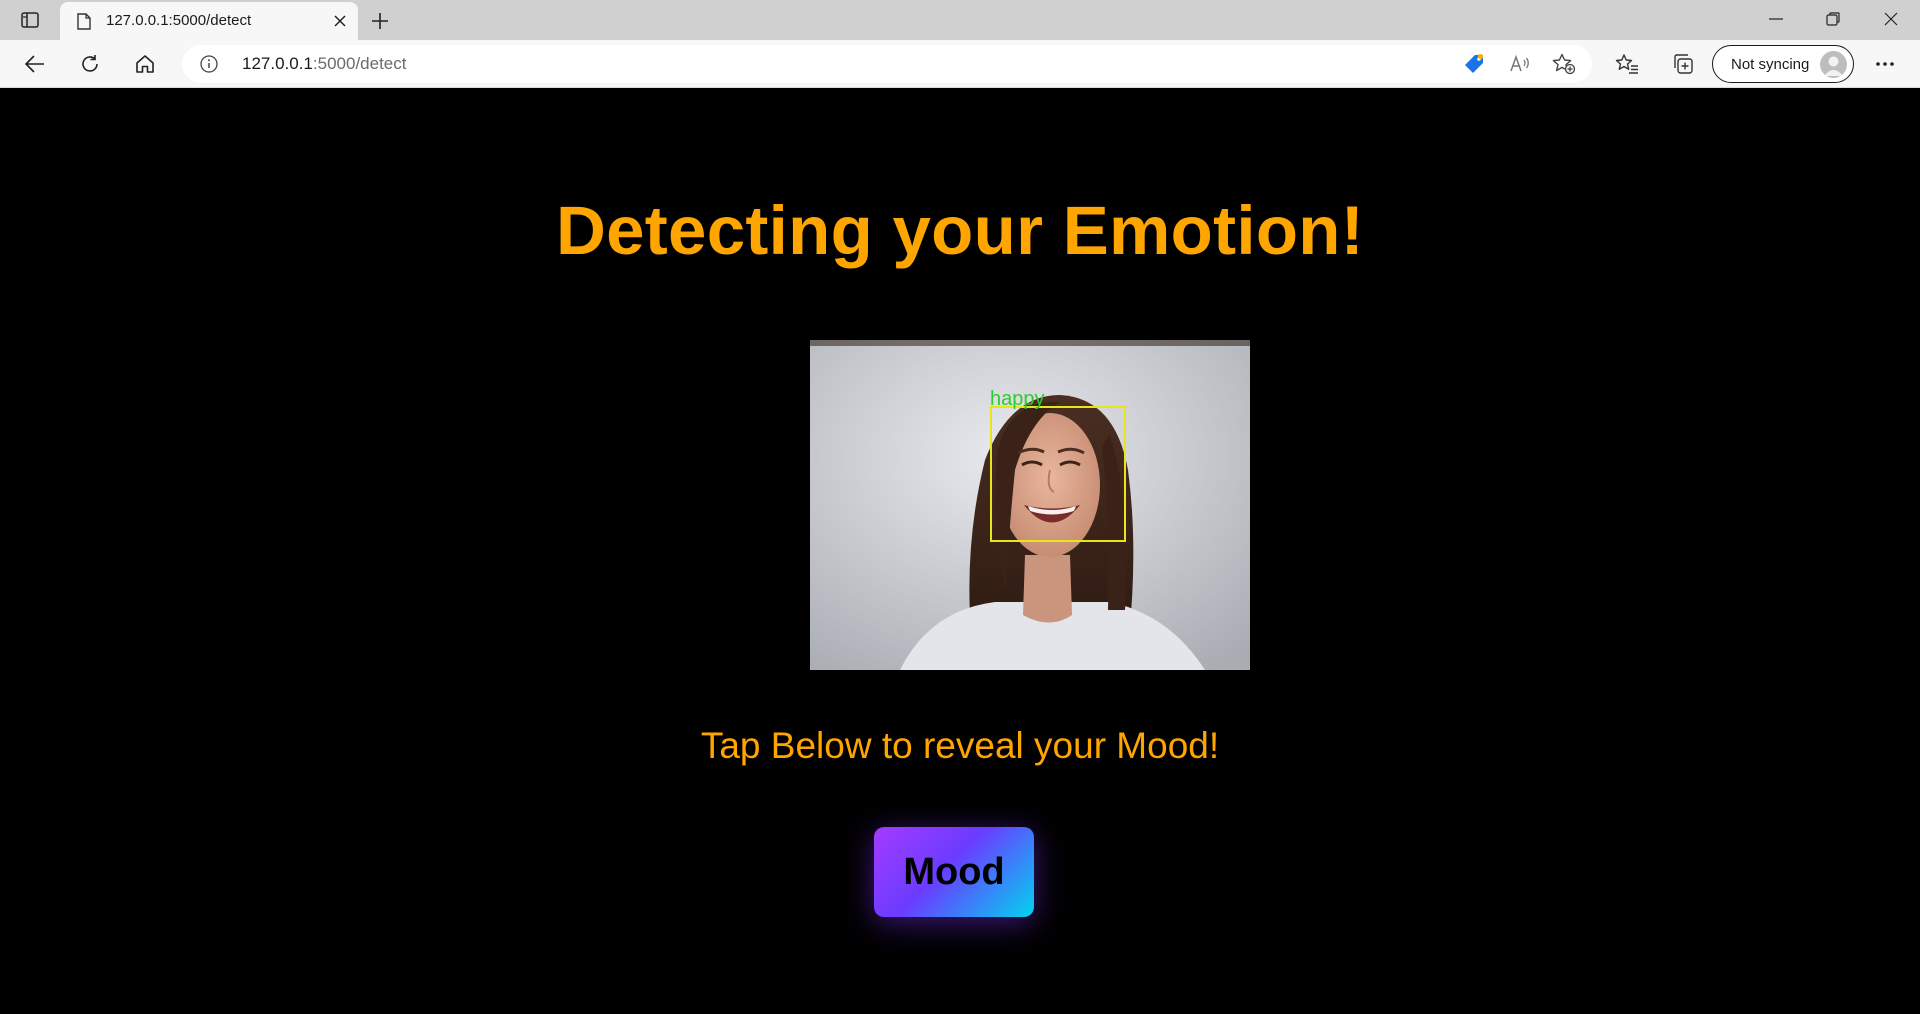  What do you see at coordinates (960, 20) in the screenshot?
I see `browser-tab-bar: 127.0.0.1:5000/detect` at bounding box center [960, 20].